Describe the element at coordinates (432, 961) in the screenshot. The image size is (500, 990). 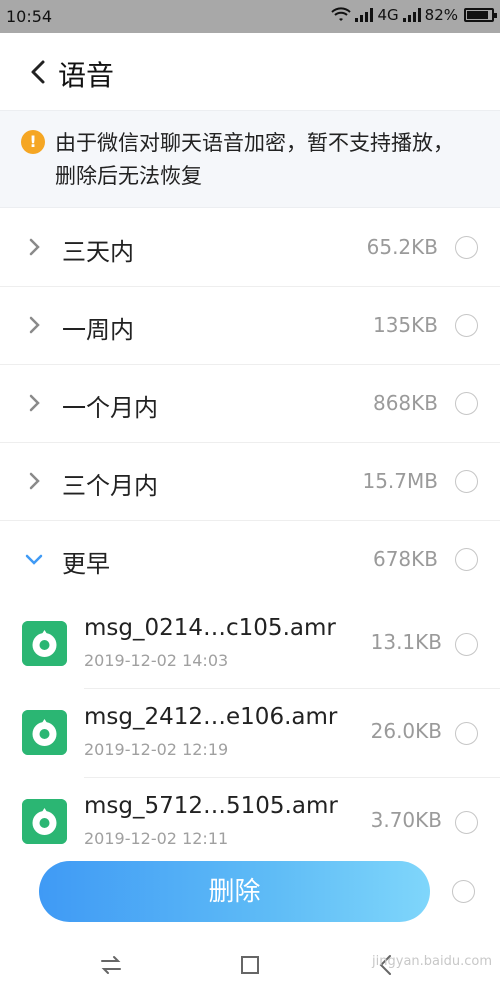
I see `watermark-text: jingyan.baidu.com` at that location.